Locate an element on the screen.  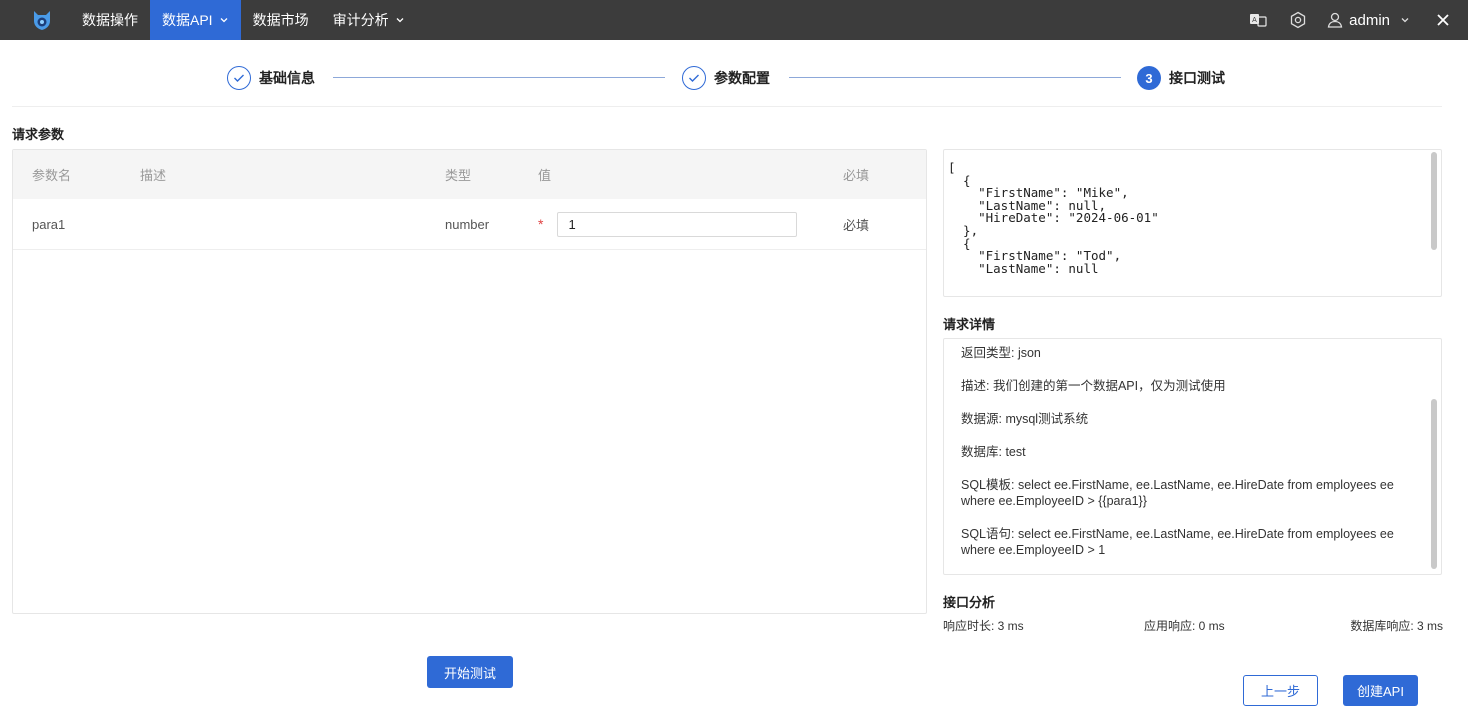
user-menu: admin is located at coordinates (1371, 20).